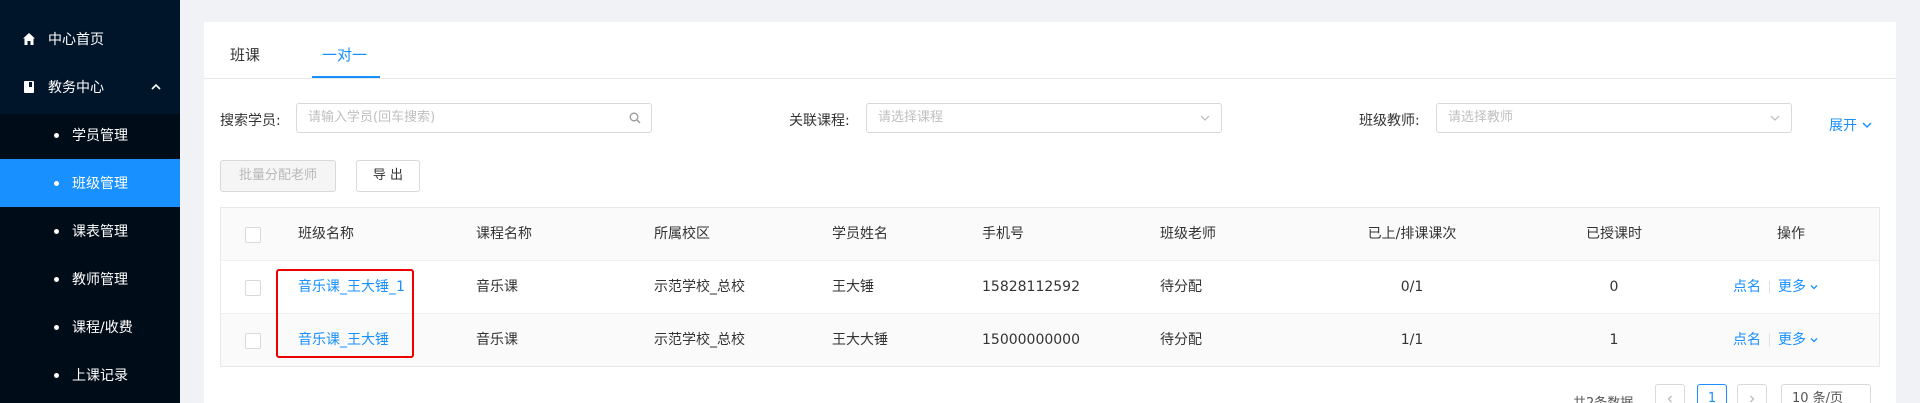 This screenshot has width=1920, height=403. What do you see at coordinates (1791, 234) in the screenshot?
I see `header-actions: 操作` at bounding box center [1791, 234].